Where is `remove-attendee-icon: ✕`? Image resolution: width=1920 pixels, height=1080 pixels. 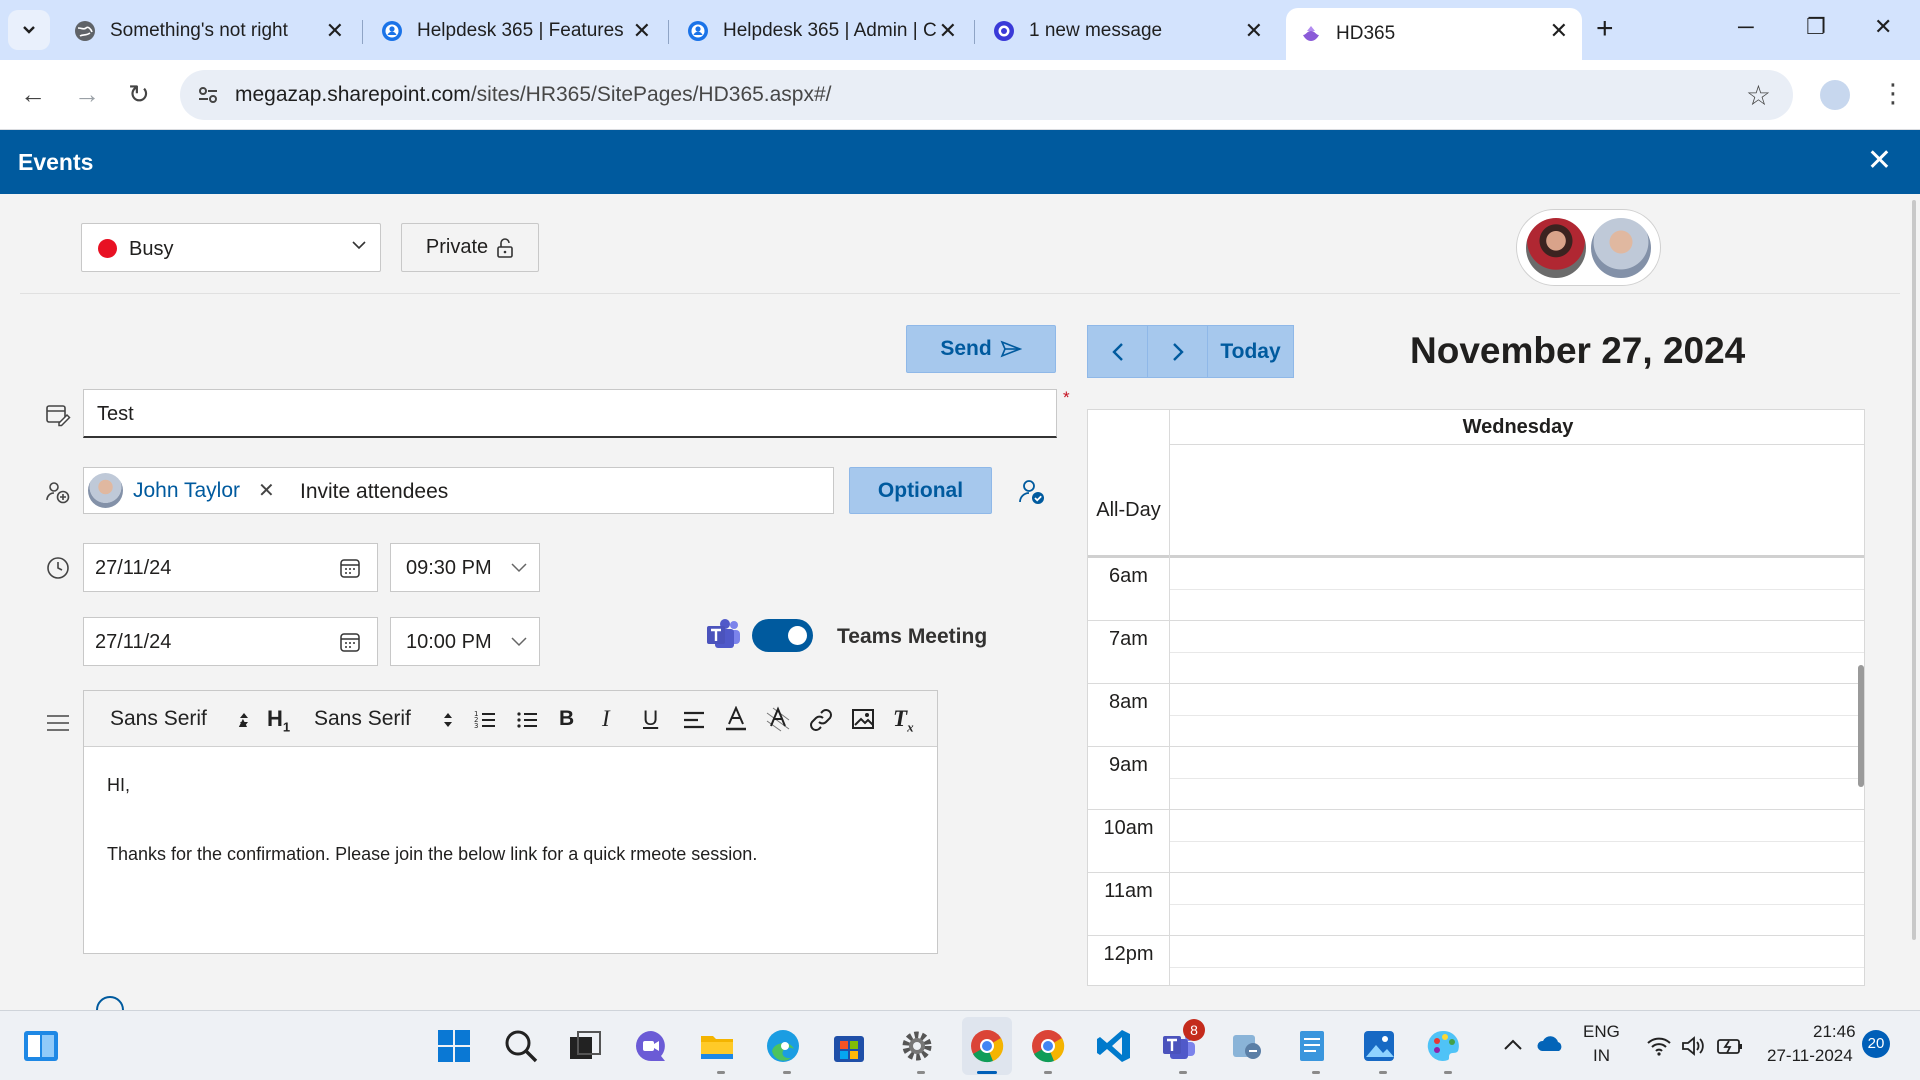 remove-attendee-icon: ✕ is located at coordinates (266, 490).